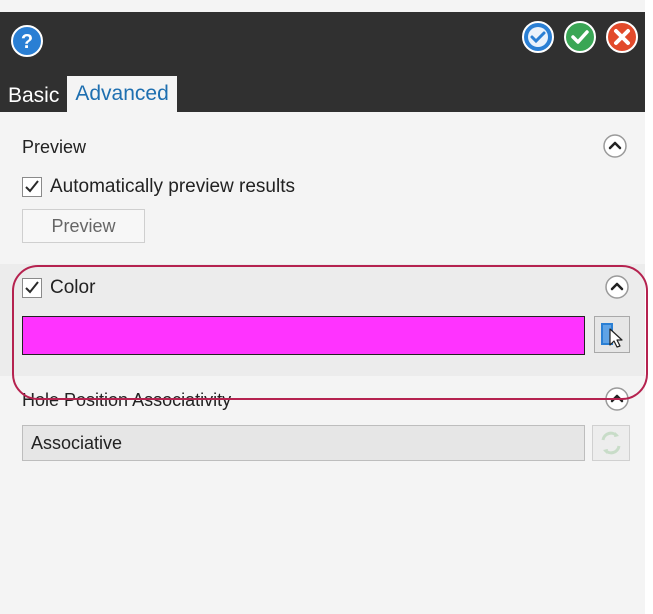  I want to click on refresh-icon, so click(611, 443).